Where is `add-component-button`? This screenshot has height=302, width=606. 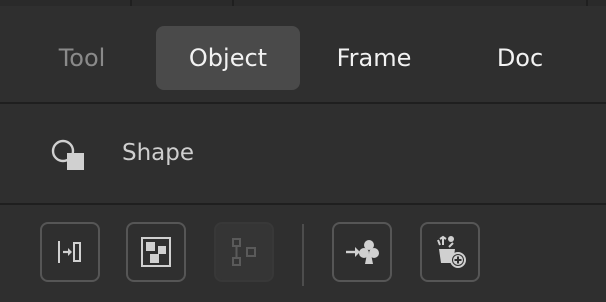 add-component-button is located at coordinates (450, 252).